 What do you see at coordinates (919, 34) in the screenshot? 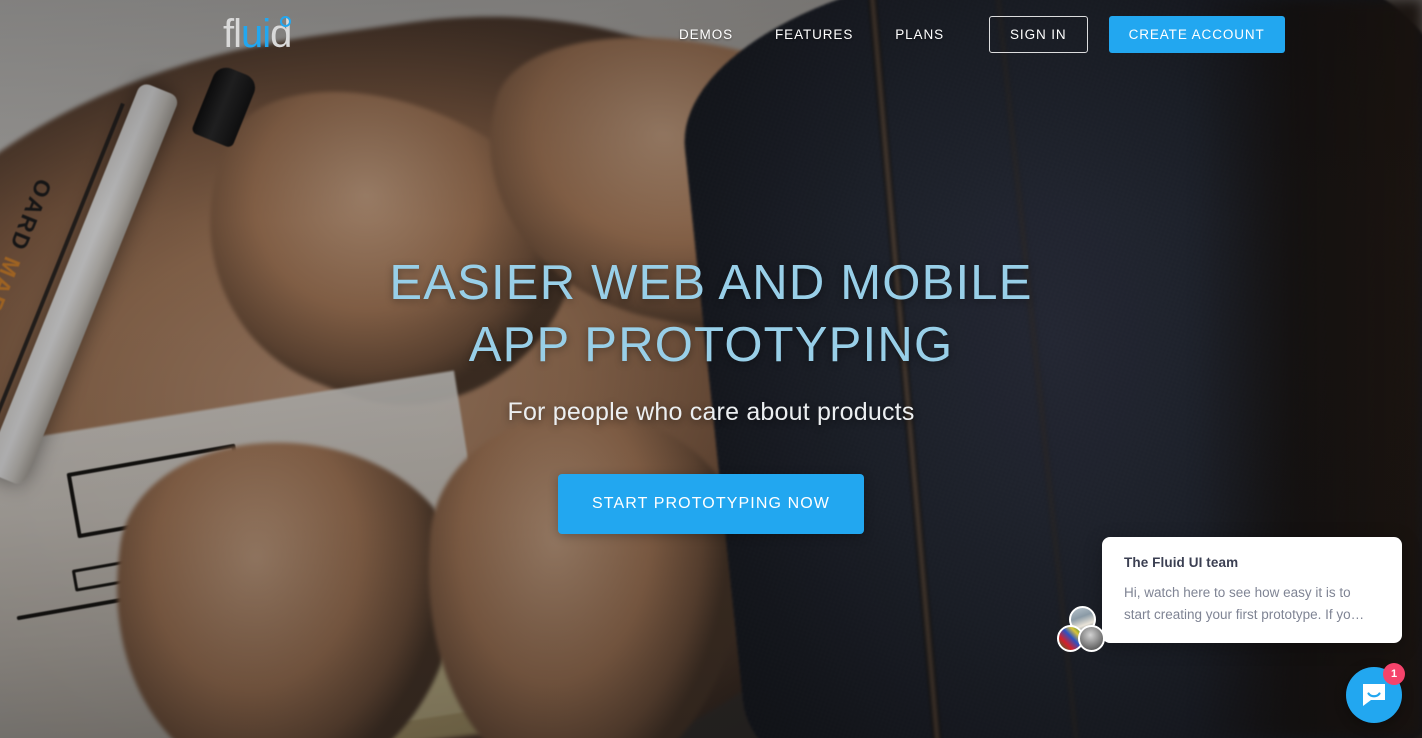
I see `nav-item-plans: PLANS` at bounding box center [919, 34].